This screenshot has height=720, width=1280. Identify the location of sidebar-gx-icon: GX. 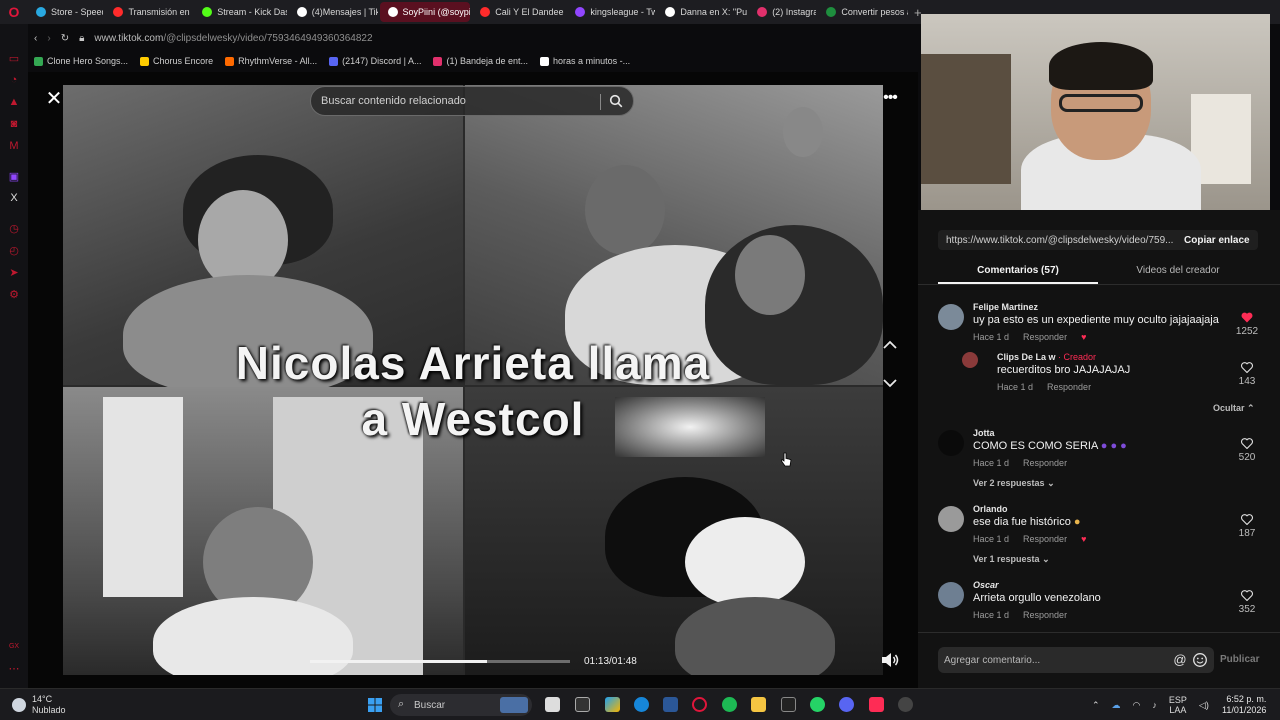
(14, 646).